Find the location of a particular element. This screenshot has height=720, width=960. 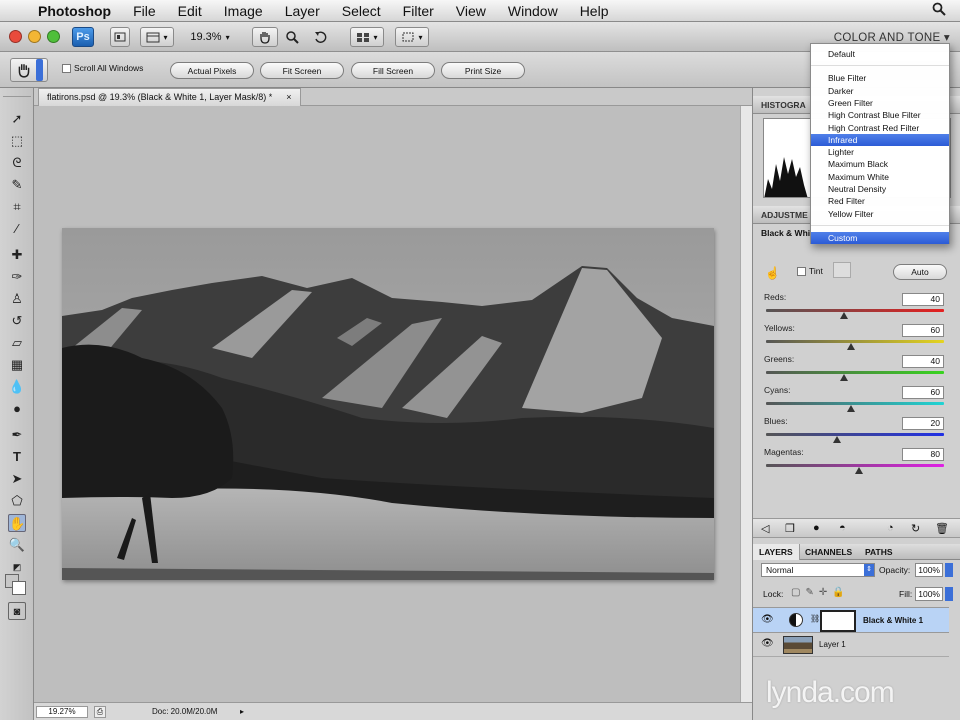

gradient-tool-icon: ▦ is located at coordinates (17, 365).